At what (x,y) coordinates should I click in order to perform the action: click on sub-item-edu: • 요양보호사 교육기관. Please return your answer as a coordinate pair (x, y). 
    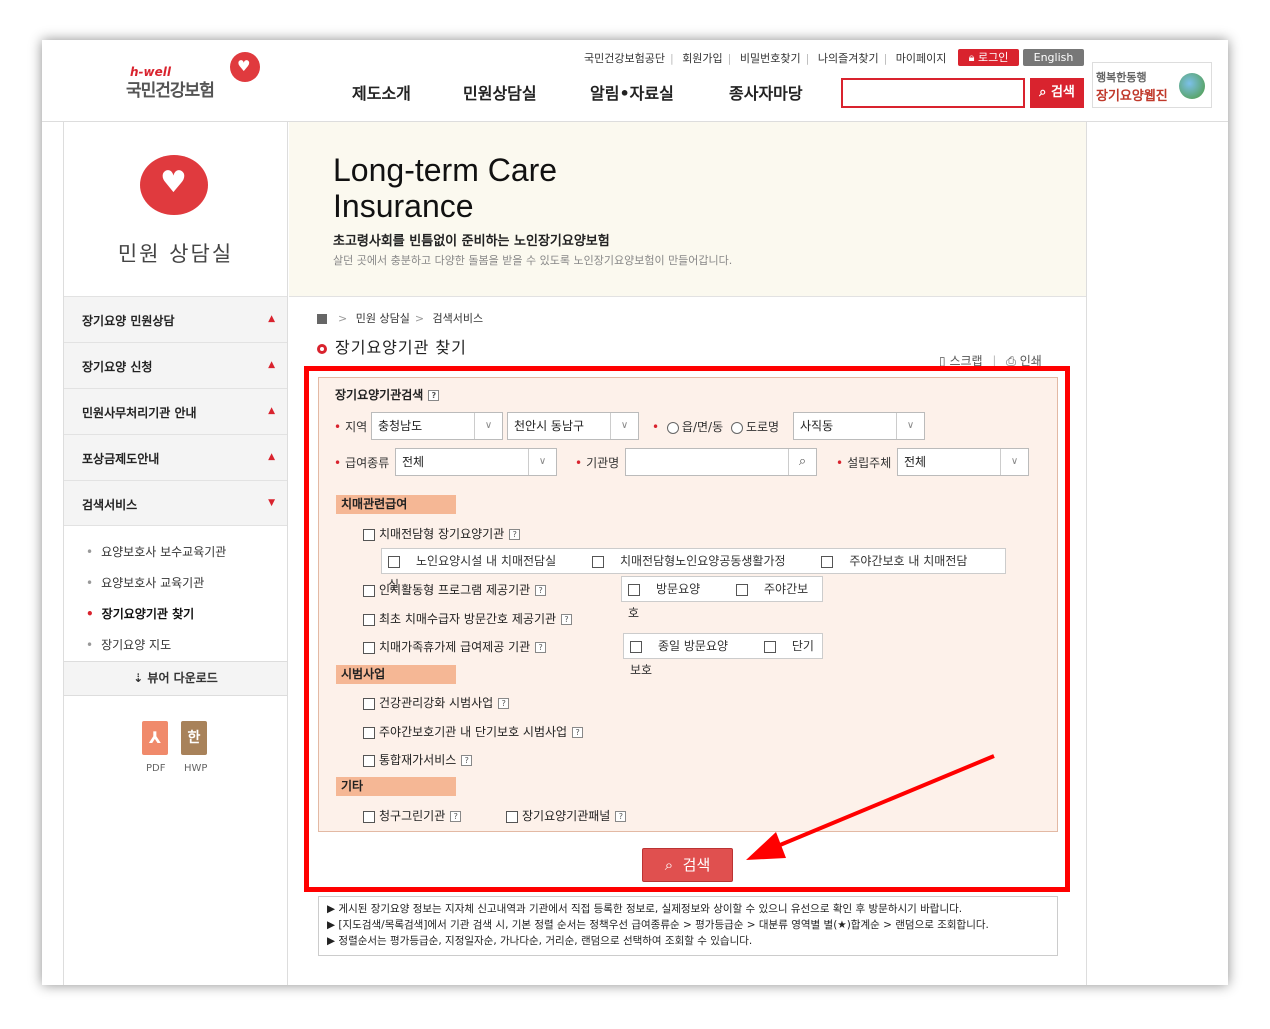
    Looking at the image, I should click on (145, 582).